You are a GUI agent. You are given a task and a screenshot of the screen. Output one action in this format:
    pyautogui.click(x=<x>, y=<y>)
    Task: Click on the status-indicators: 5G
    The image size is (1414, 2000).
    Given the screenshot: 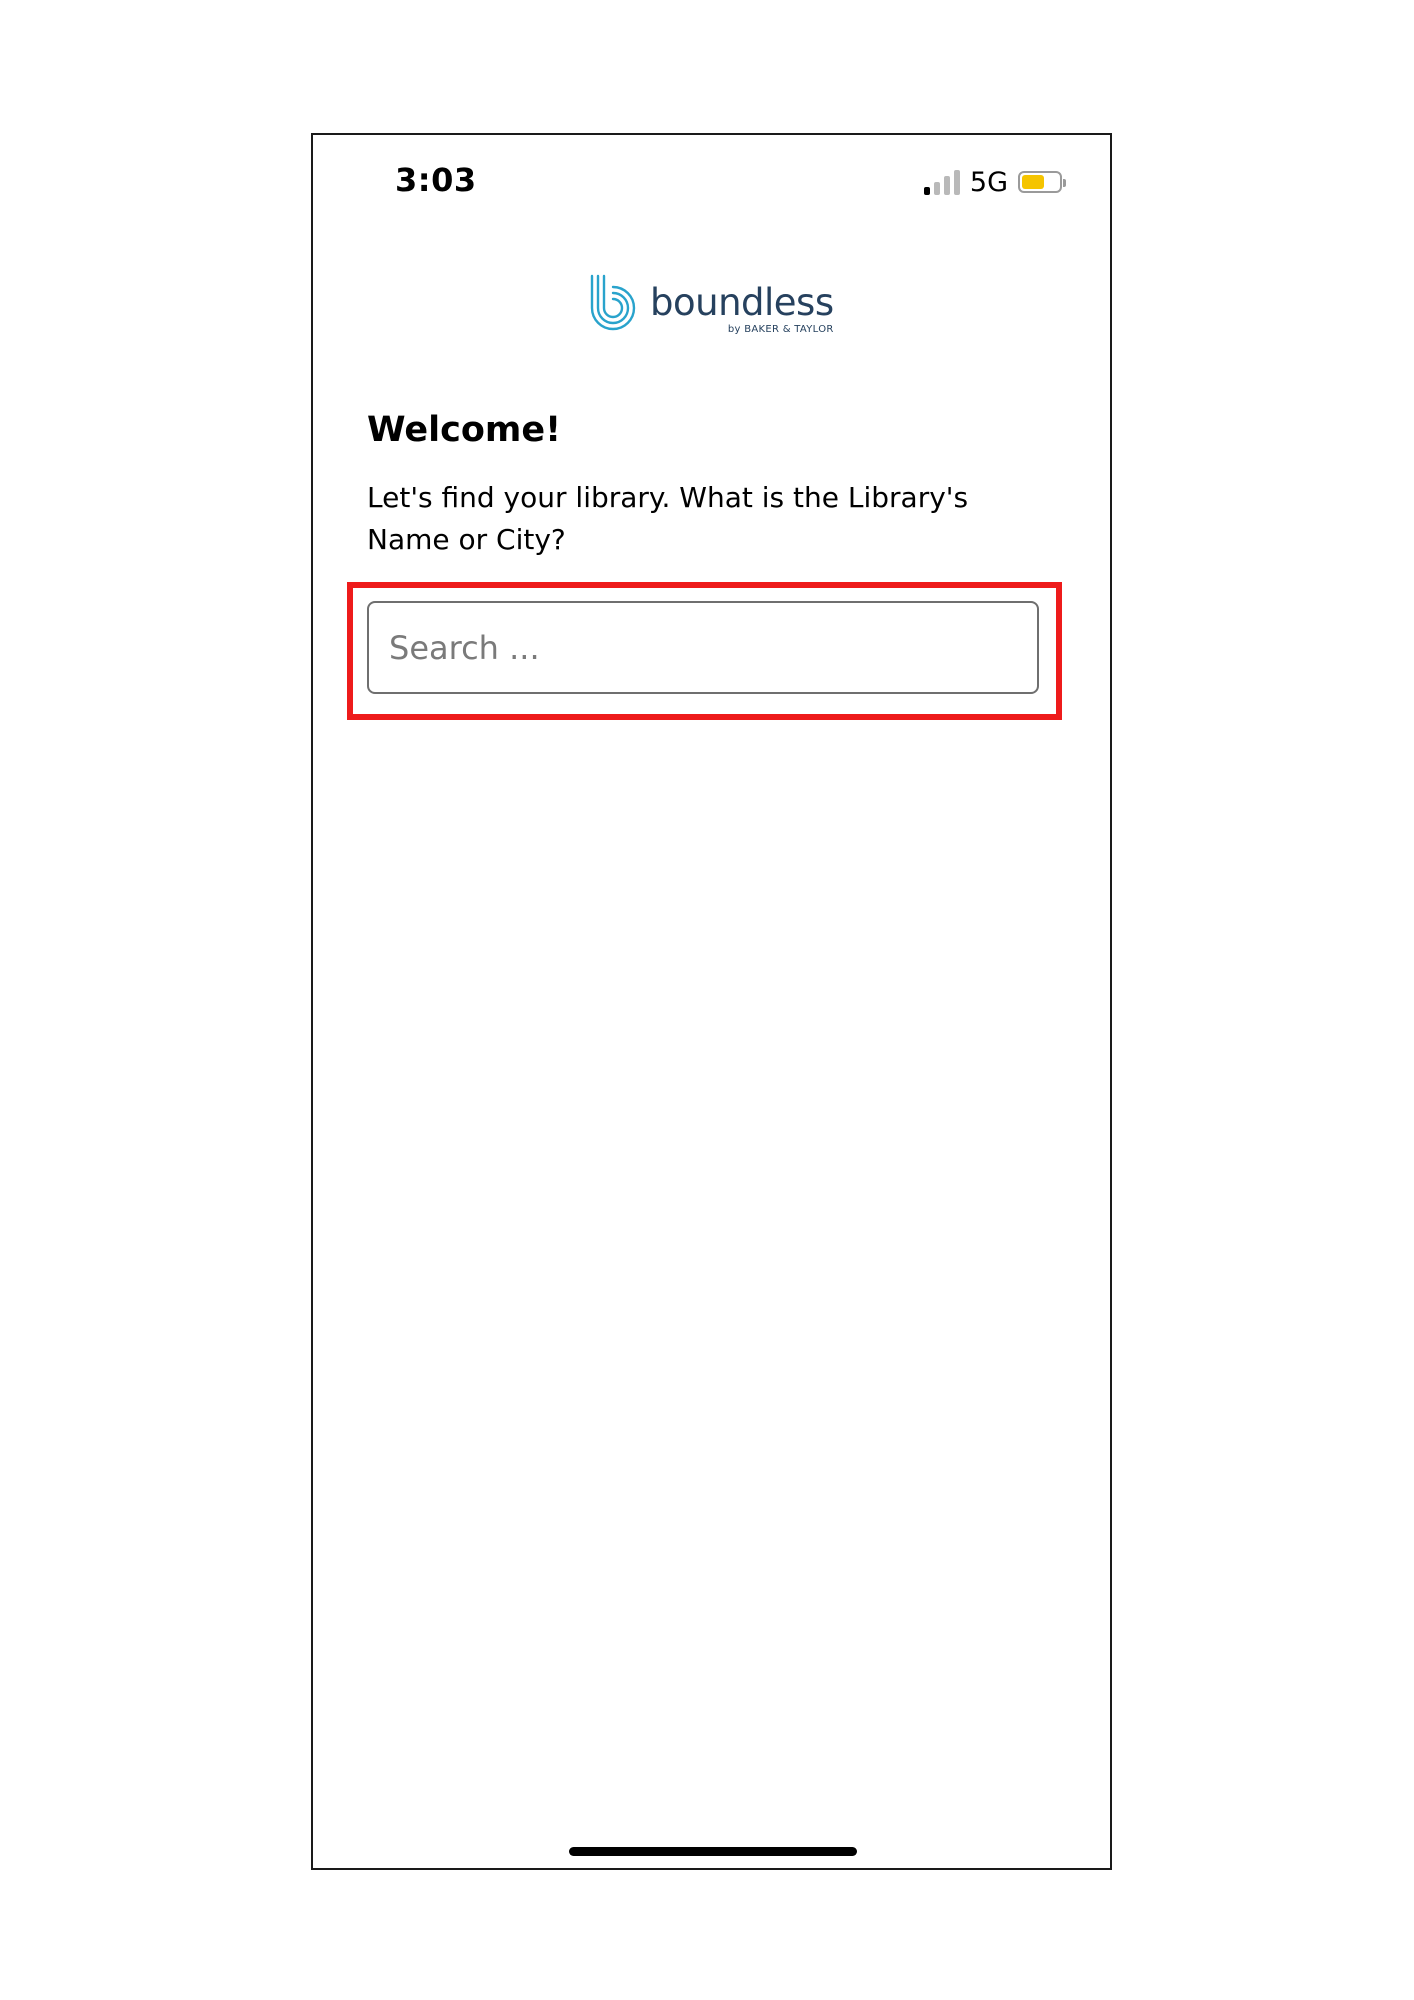 What is the action you would take?
    pyautogui.click(x=994, y=182)
    